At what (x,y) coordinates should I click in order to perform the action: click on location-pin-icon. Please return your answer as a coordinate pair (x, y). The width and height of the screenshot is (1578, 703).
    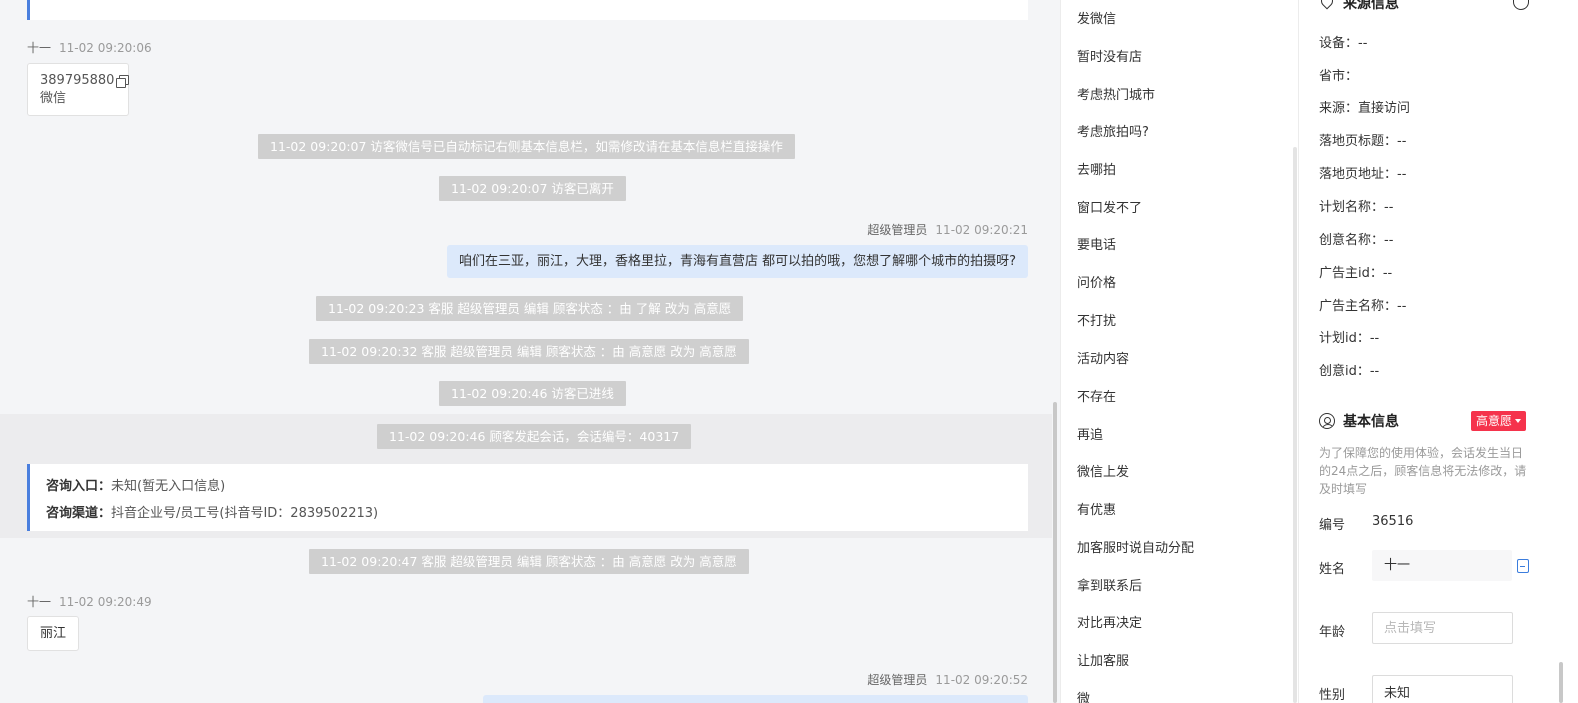
    Looking at the image, I should click on (1327, 5).